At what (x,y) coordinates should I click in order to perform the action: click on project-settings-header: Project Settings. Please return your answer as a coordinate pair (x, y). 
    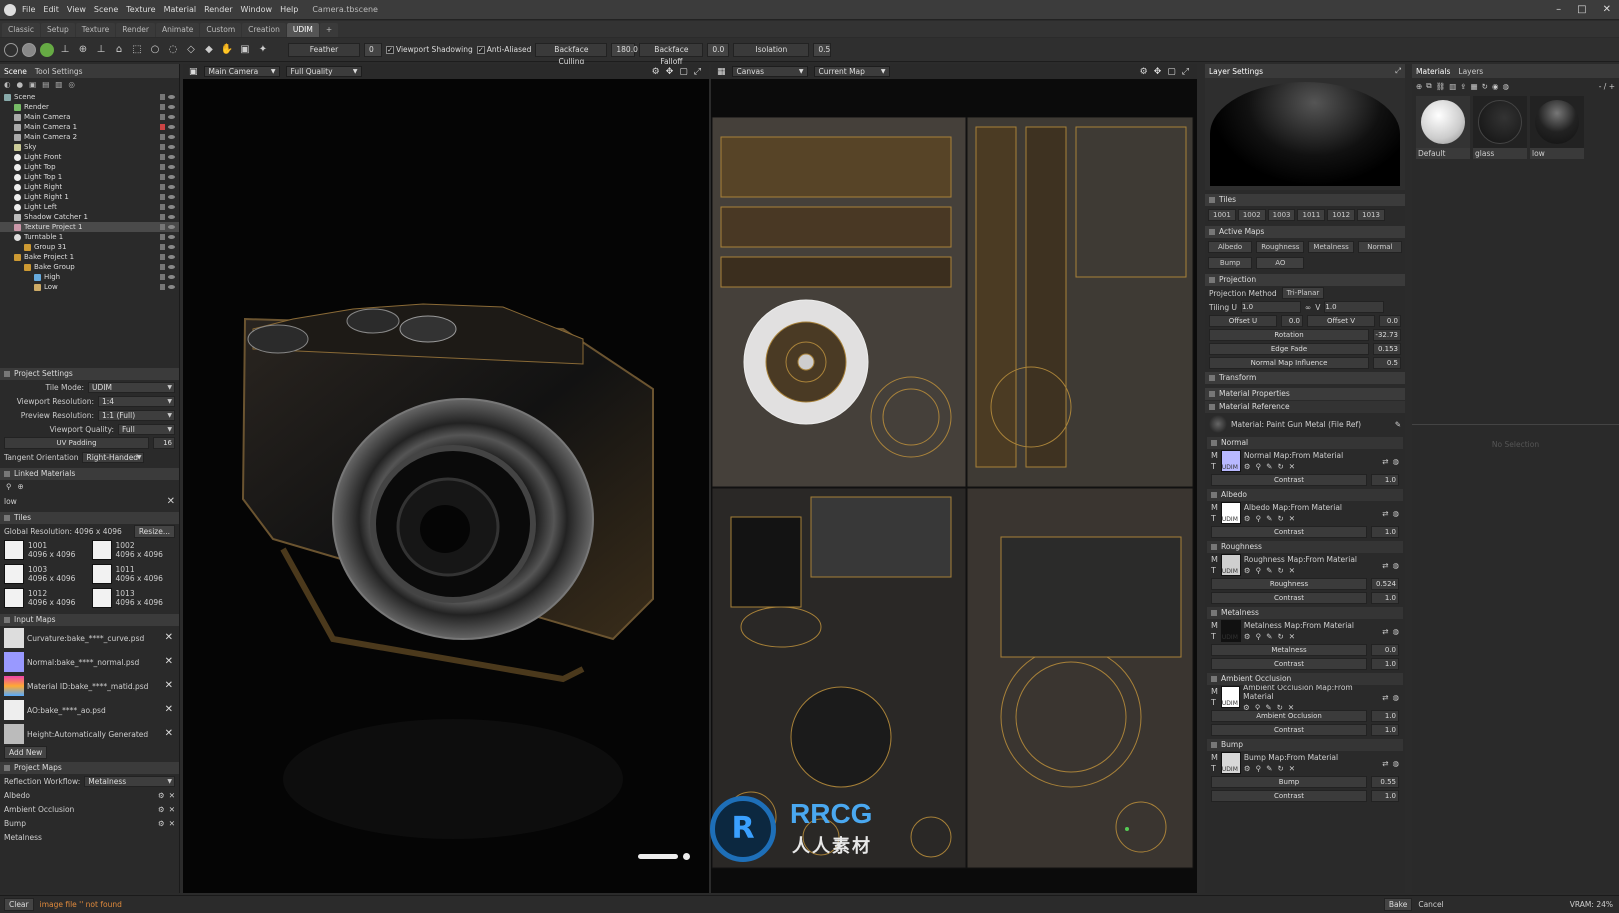
    Looking at the image, I should click on (89, 374).